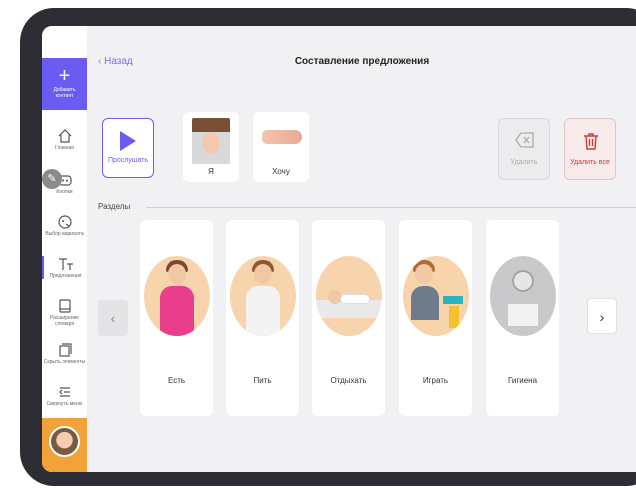 The width and height of the screenshot is (636, 490). I want to click on collapse-icon, so click(64, 392).